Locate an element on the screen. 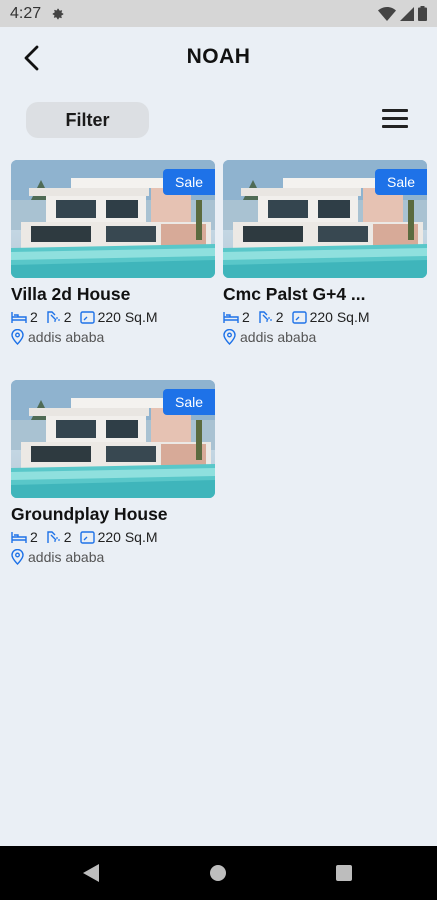 The height and width of the screenshot is (900, 437). listing-title: Villa 2d House is located at coordinates (71, 294).